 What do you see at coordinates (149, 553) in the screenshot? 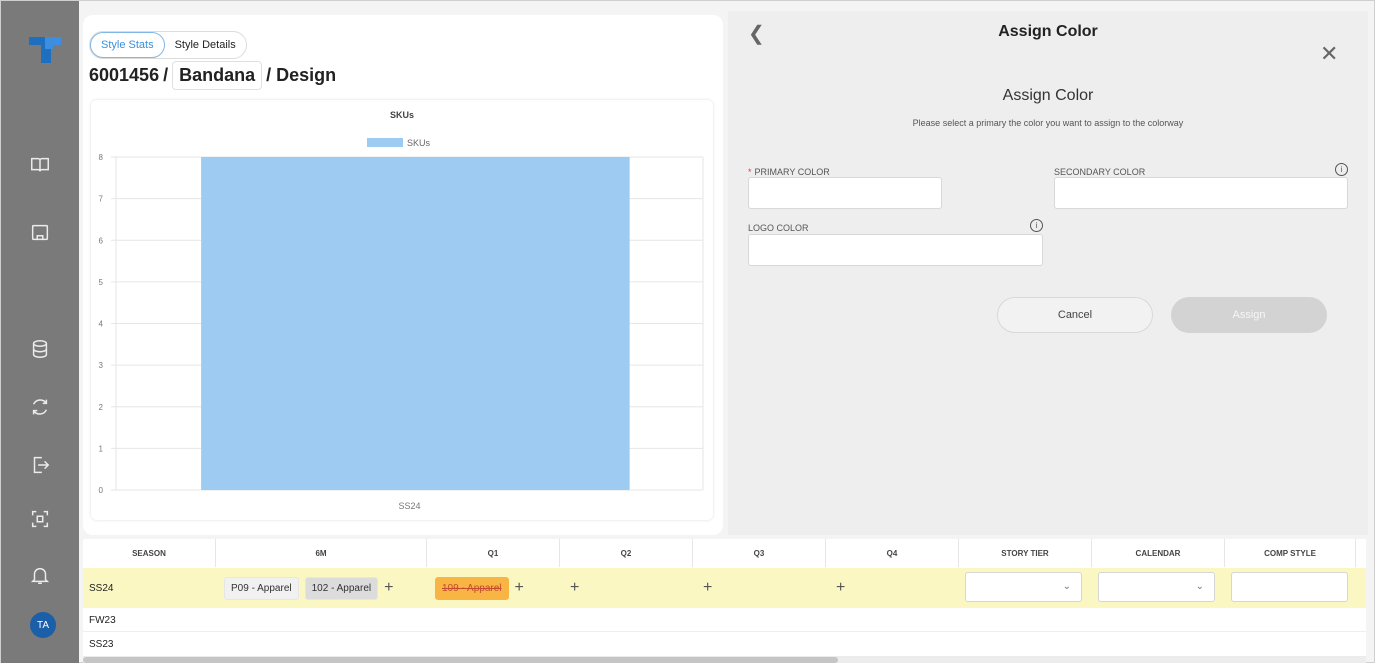
I see `header-season: SEASON` at bounding box center [149, 553].